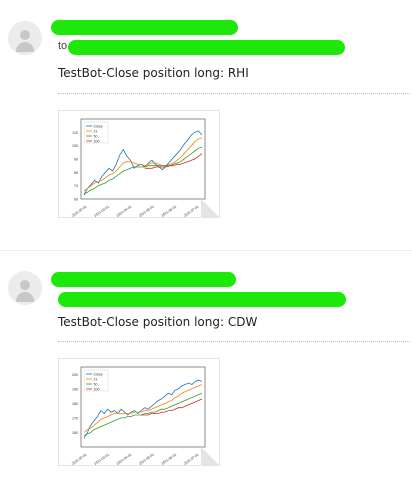  Describe the element at coordinates (75, 389) in the screenshot. I see `y-tick-label: 190` at that location.